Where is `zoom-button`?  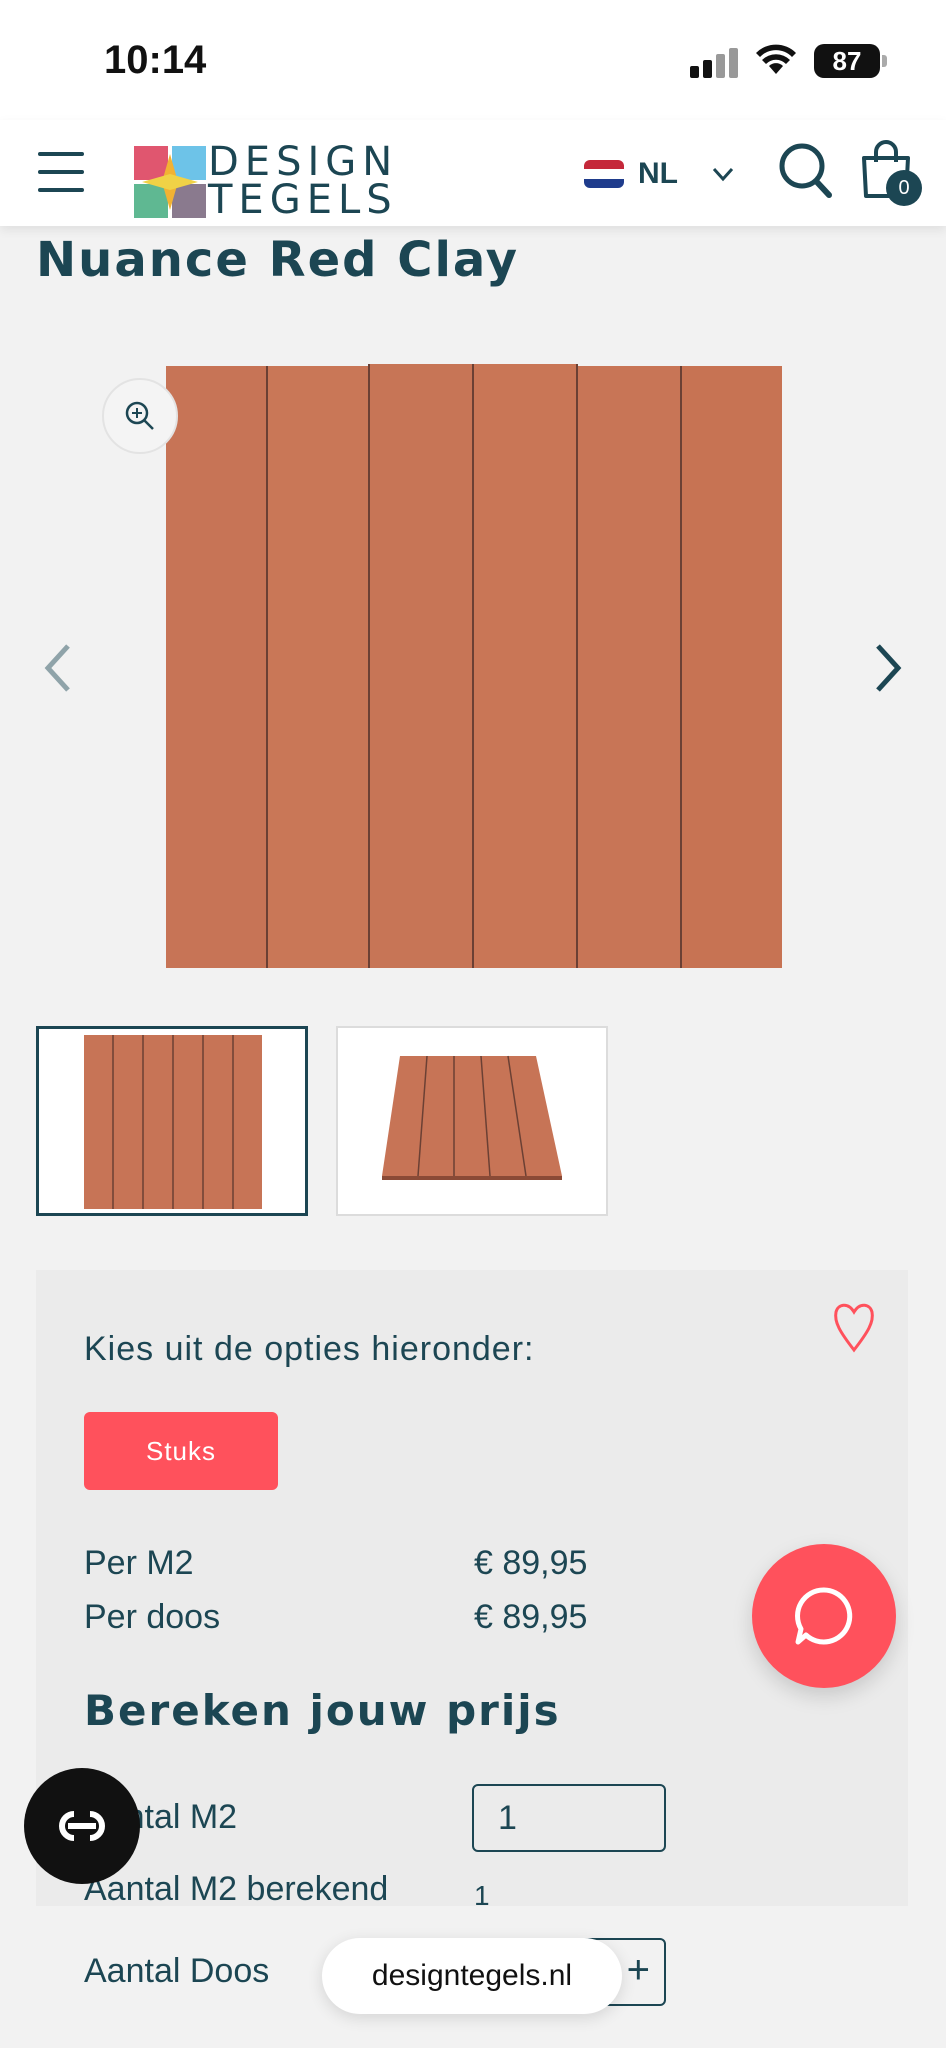 zoom-button is located at coordinates (140, 416).